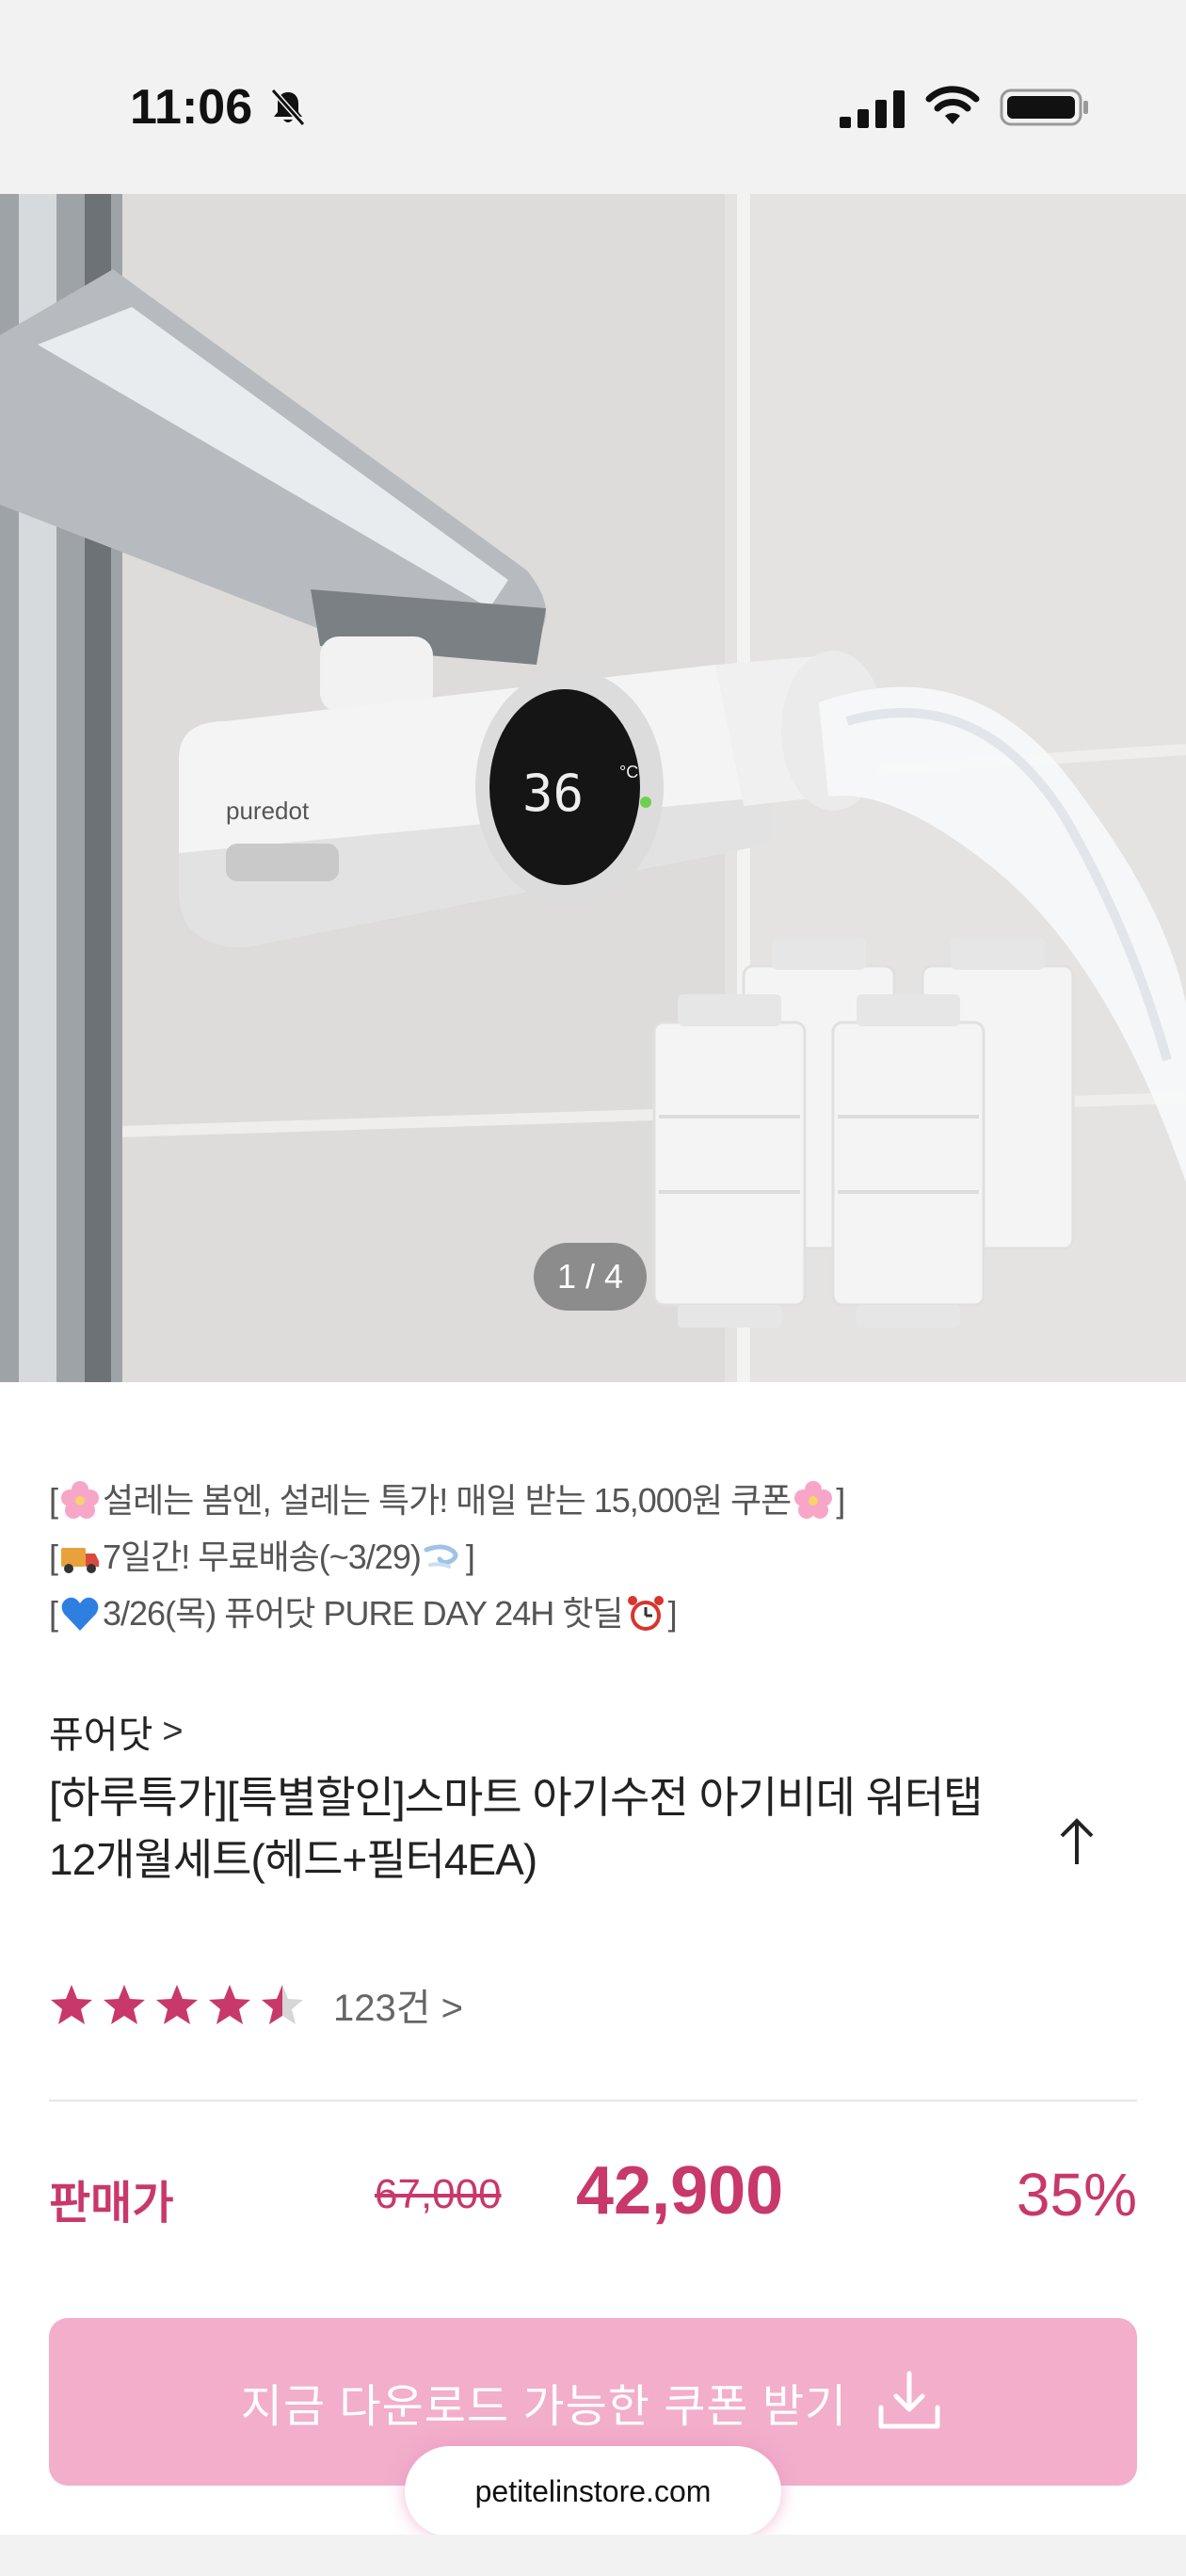 This screenshot has width=1186, height=2576. I want to click on original-price: 67,000, so click(438, 2194).